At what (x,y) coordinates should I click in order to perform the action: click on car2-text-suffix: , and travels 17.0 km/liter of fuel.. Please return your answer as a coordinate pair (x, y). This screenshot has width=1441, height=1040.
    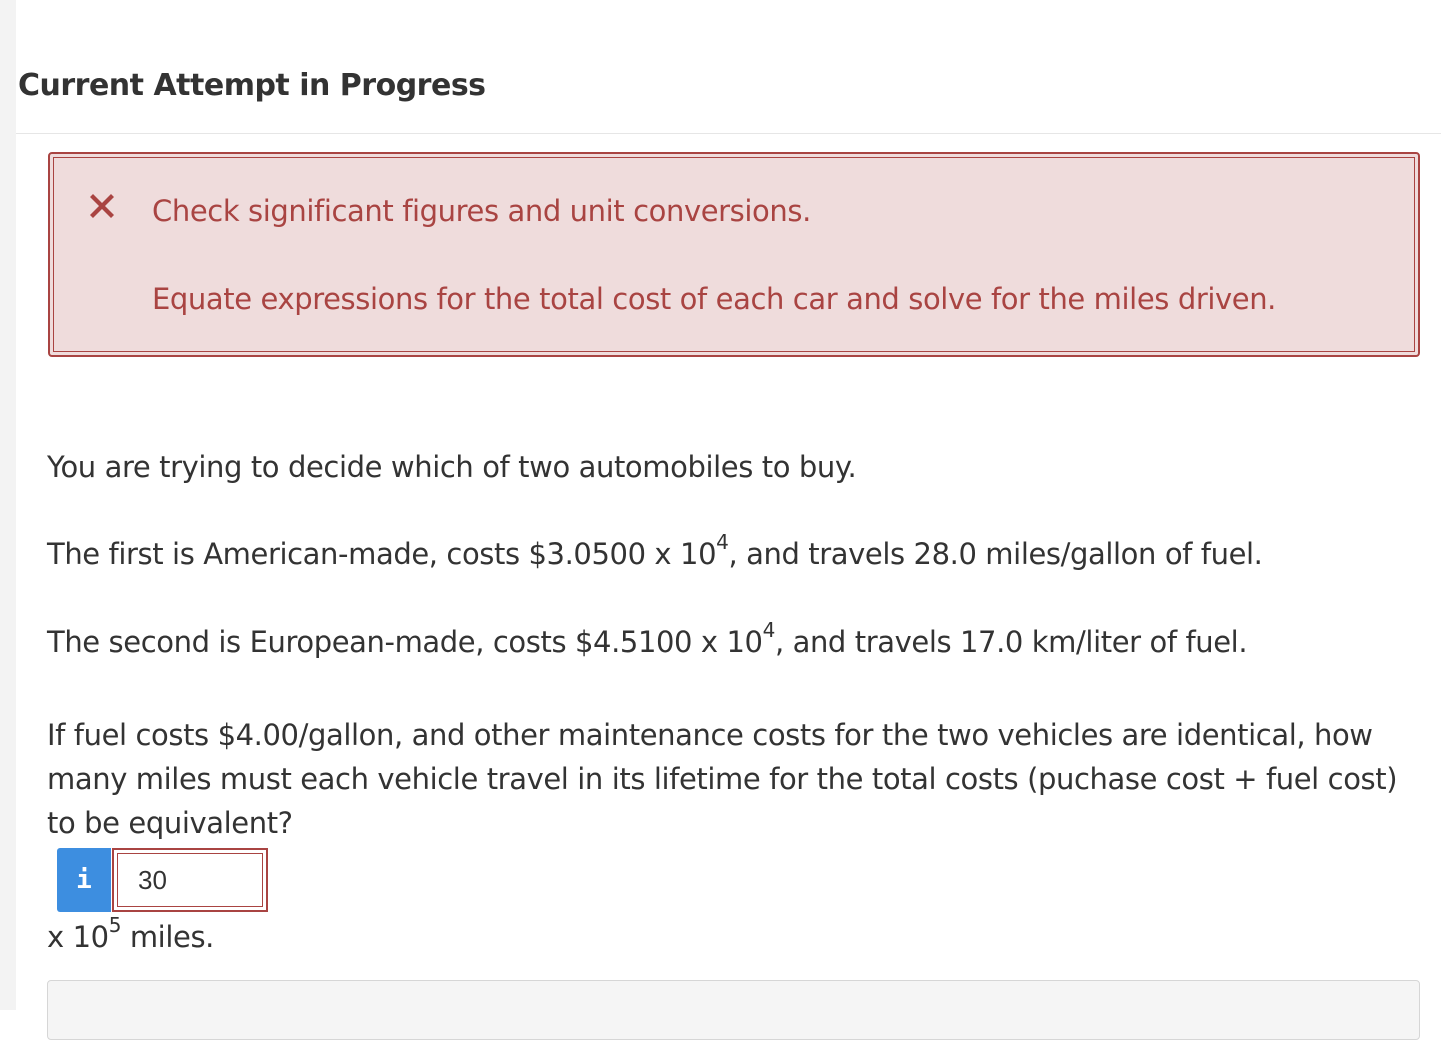
    Looking at the image, I should click on (1011, 642).